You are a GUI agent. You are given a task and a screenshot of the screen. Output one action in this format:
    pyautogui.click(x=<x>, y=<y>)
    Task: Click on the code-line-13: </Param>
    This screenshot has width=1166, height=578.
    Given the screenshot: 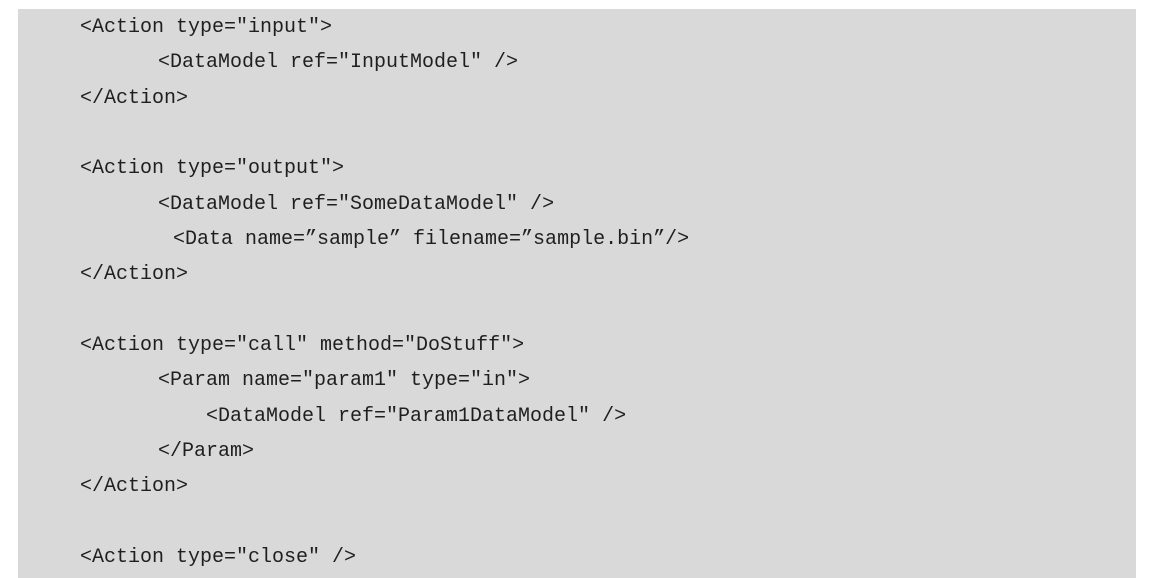 What is the action you would take?
    pyautogui.click(x=206, y=451)
    